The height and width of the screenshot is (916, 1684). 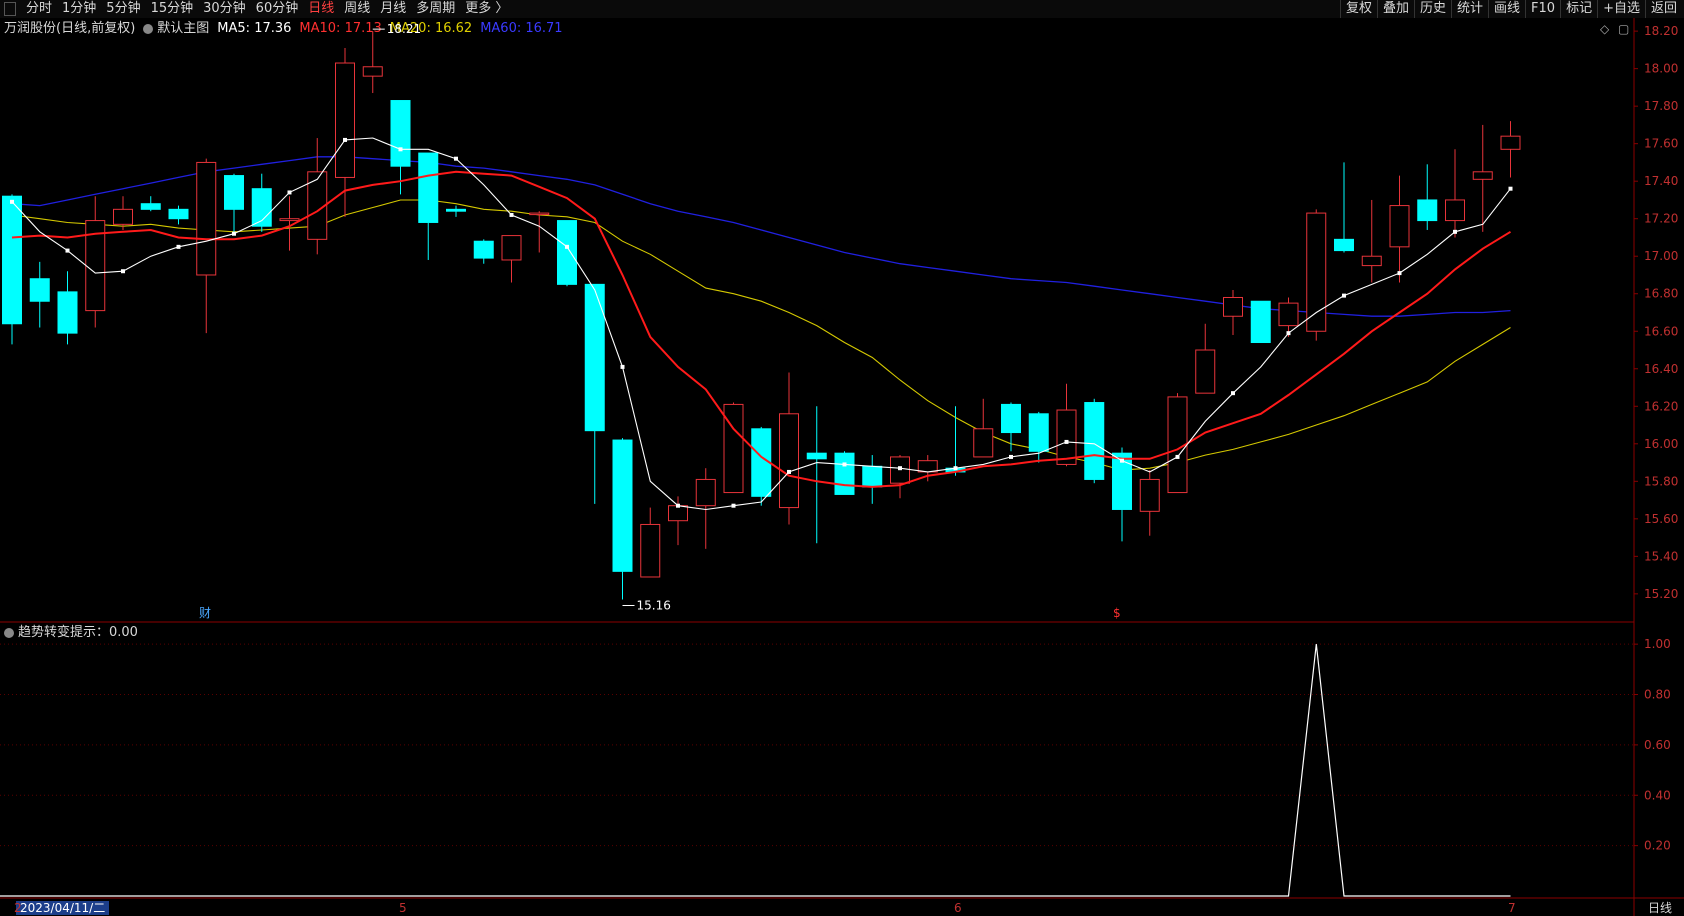 I want to click on y-tick-label: 18.00, so click(x=1661, y=69).